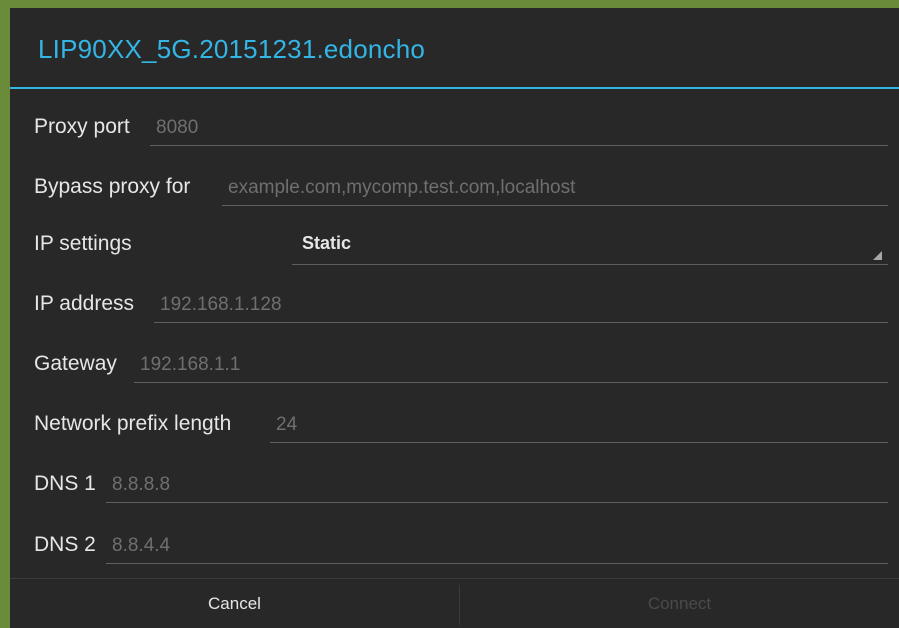  I want to click on dns2-field, so click(497, 546).